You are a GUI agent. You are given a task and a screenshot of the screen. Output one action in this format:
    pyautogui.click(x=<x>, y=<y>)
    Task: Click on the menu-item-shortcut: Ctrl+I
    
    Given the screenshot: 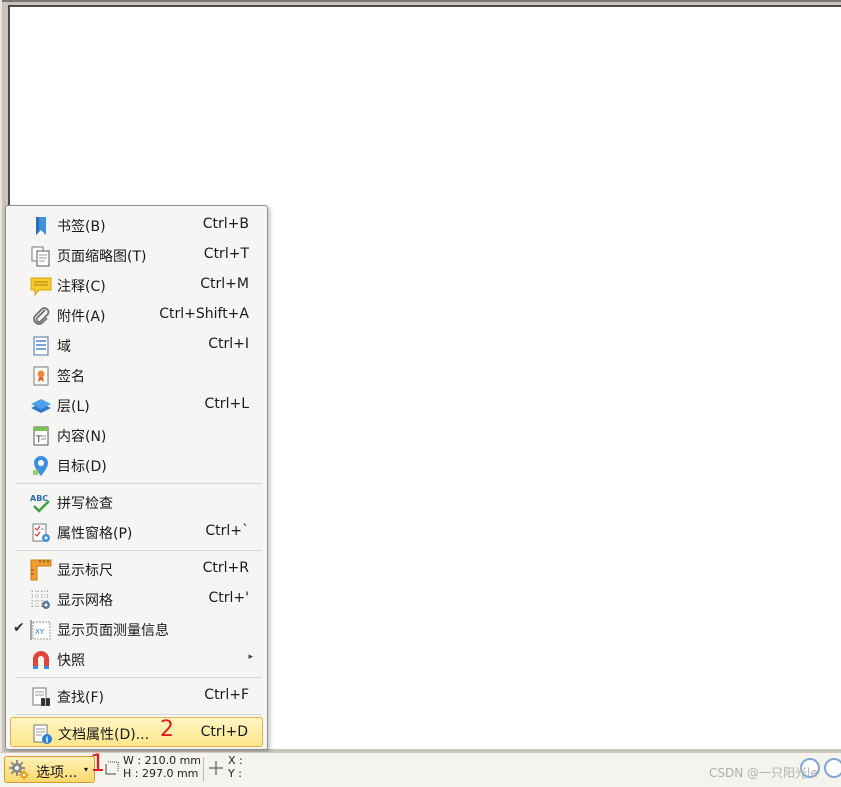 What is the action you would take?
    pyautogui.click(x=228, y=344)
    